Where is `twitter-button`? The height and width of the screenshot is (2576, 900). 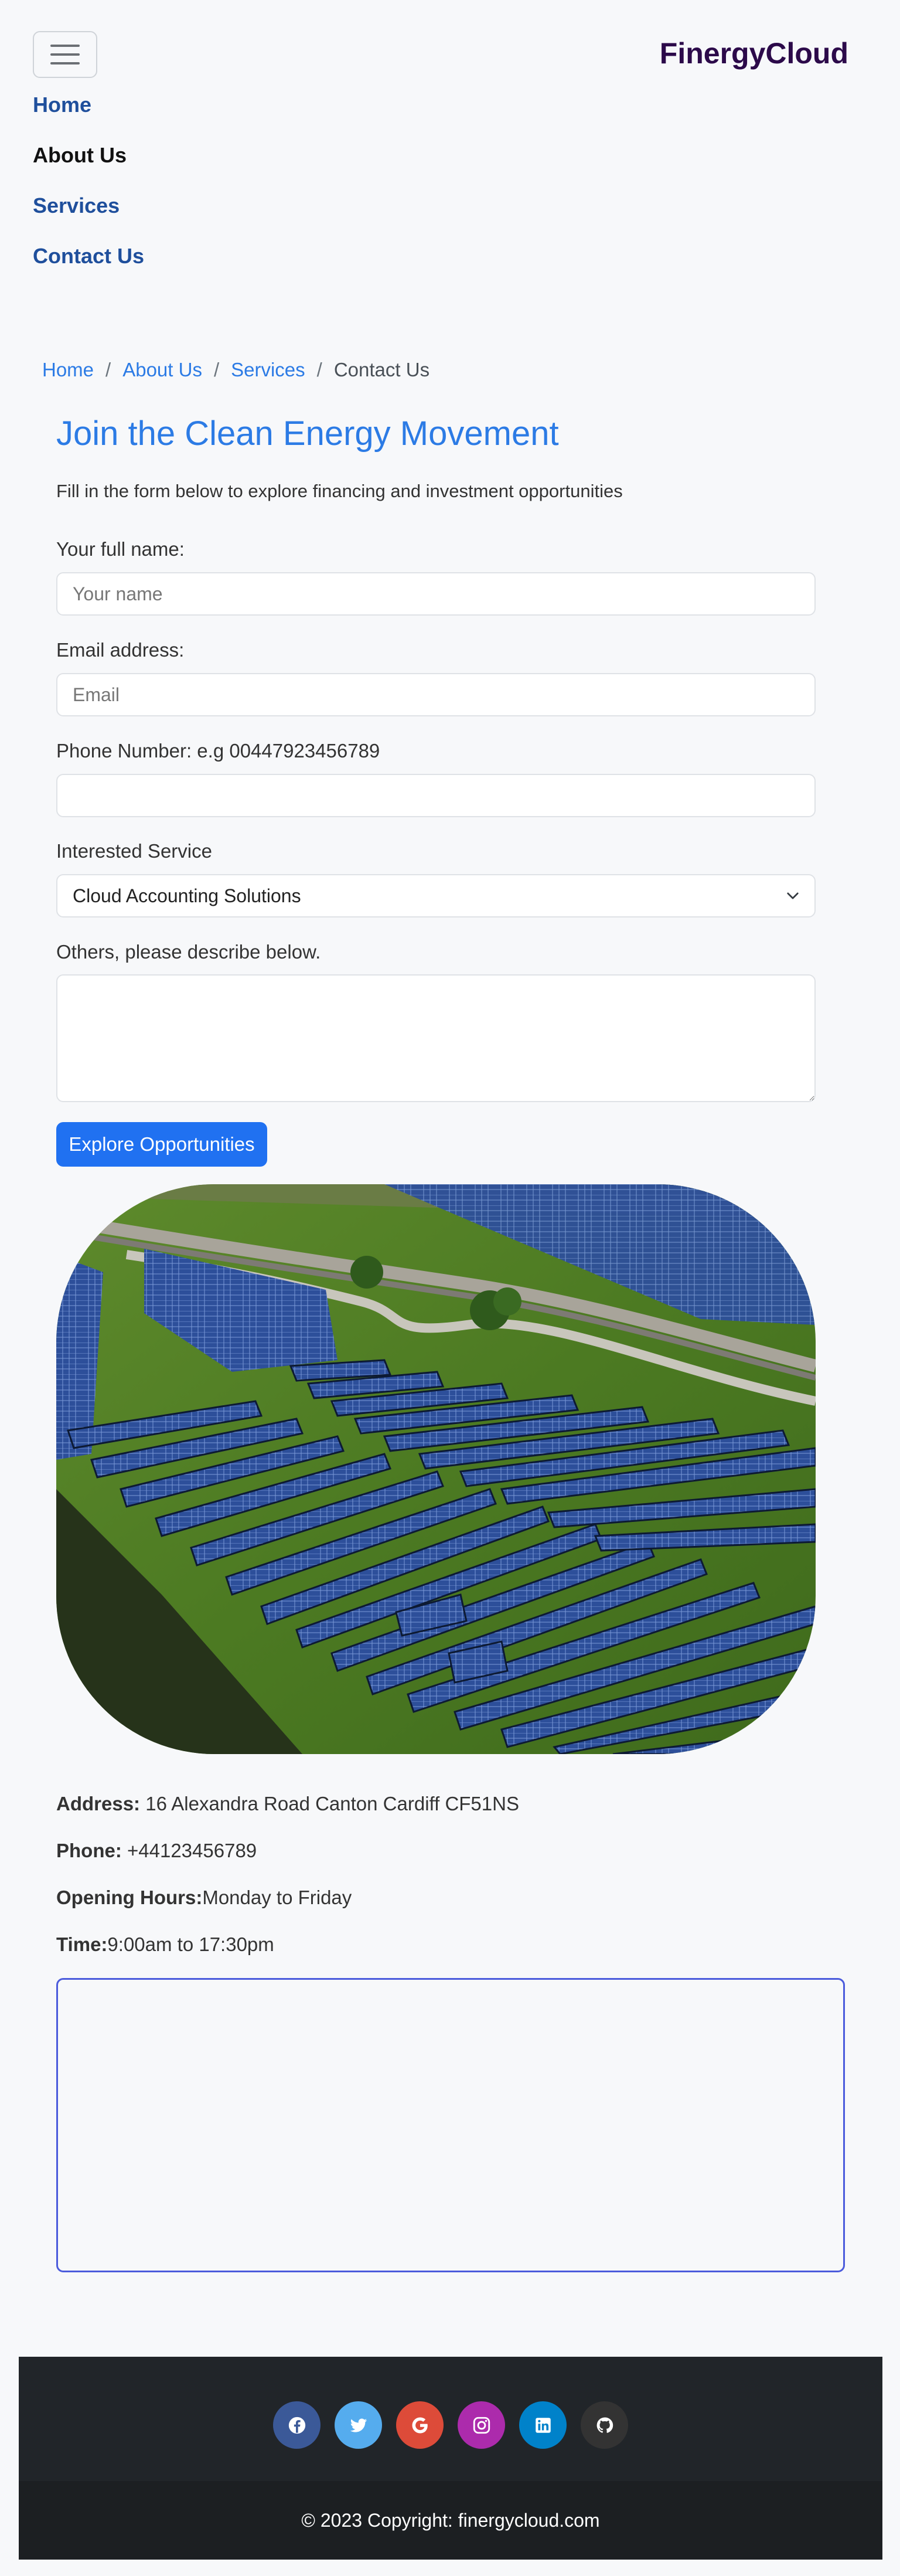
twitter-button is located at coordinates (358, 2425).